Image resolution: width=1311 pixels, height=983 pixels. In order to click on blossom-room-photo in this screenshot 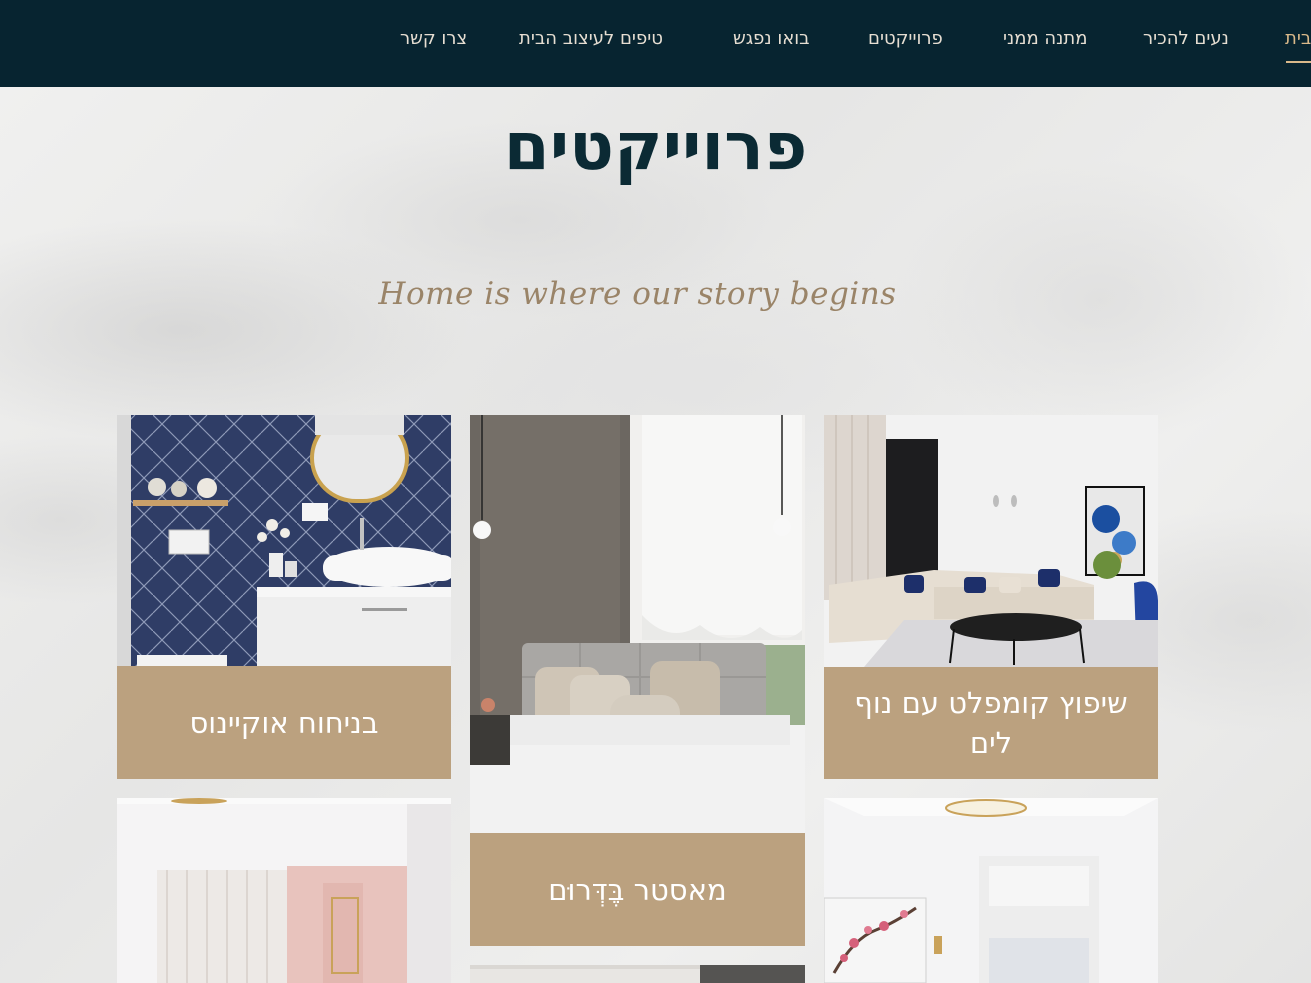, I will do `click(991, 890)`.